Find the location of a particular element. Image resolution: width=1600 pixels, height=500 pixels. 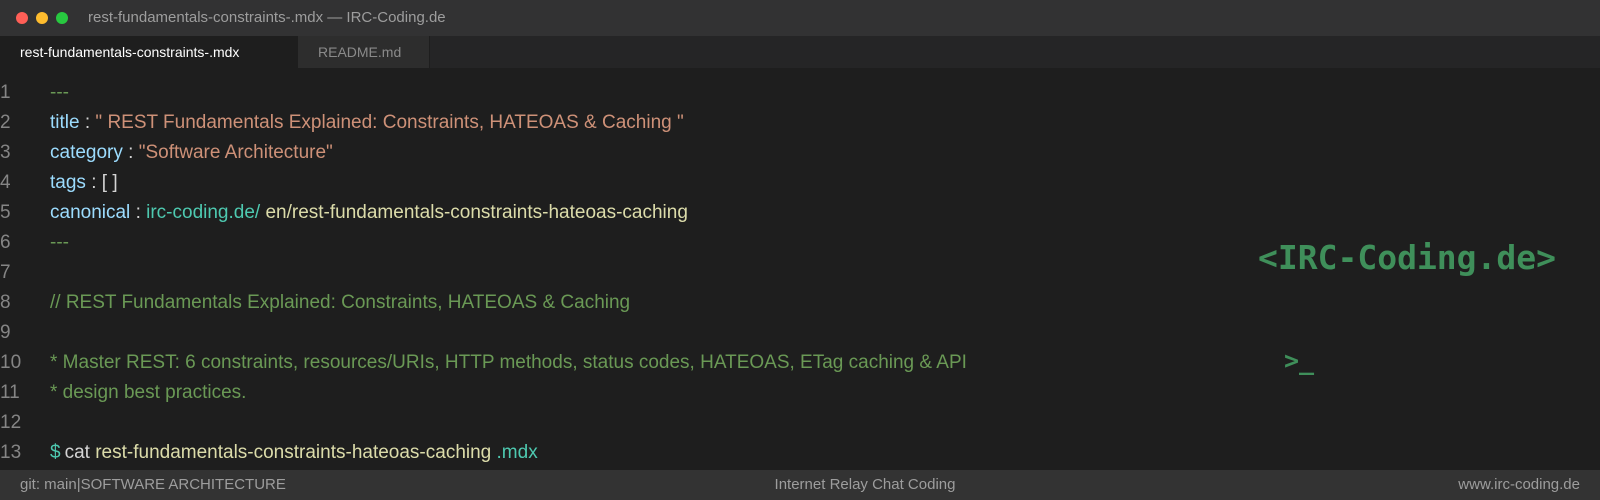

description-comment: * design best practices. is located at coordinates (148, 392).